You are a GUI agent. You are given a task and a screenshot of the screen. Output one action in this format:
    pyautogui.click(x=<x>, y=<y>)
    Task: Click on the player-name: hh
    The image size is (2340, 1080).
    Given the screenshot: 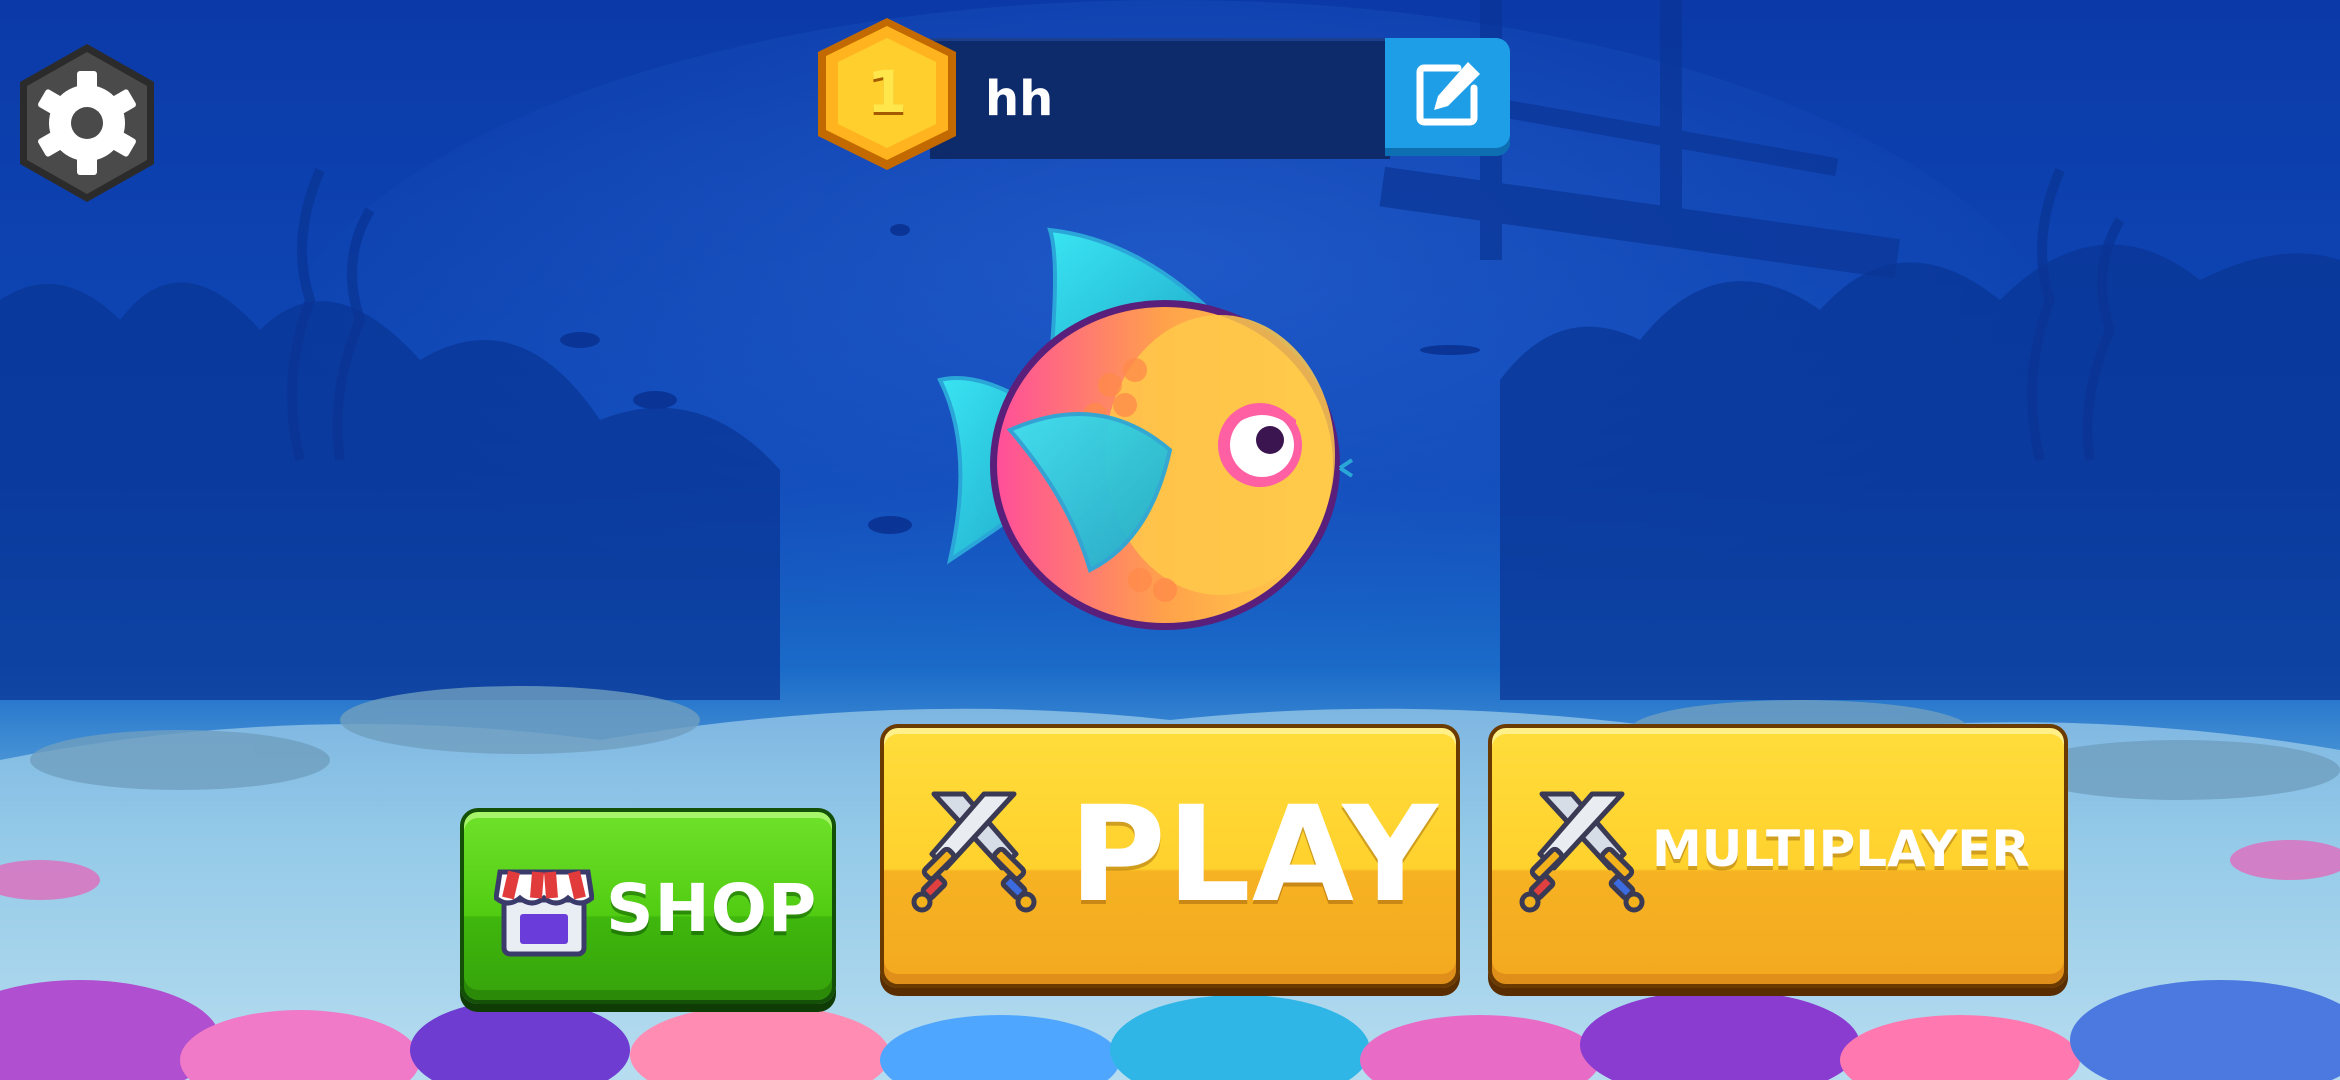 What is the action you would take?
    pyautogui.click(x=1135, y=99)
    